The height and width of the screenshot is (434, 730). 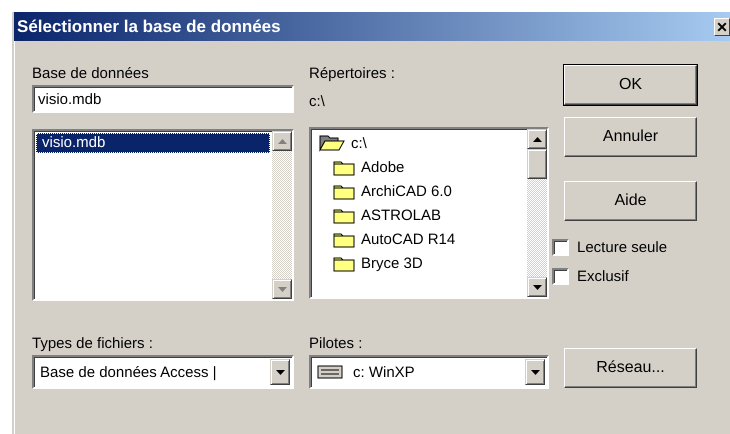 I want to click on dialog-button: OK, so click(x=630, y=85).